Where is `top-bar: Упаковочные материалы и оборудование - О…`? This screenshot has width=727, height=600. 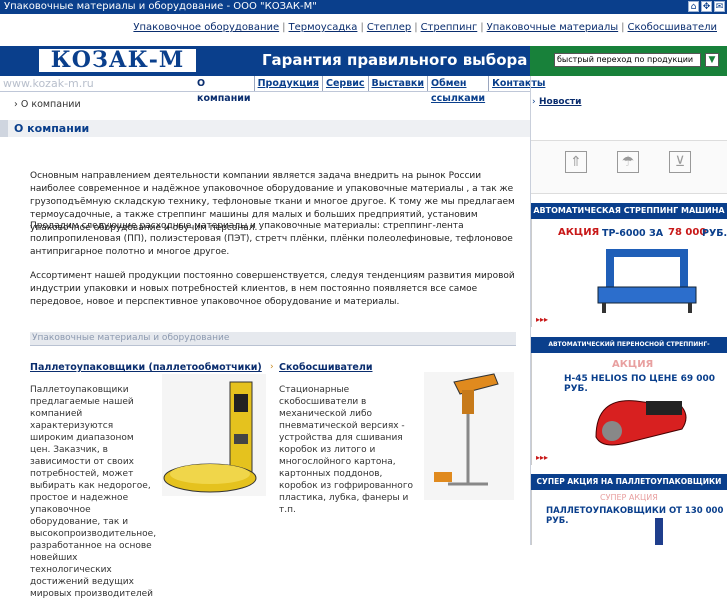 top-bar: Упаковочные материалы и оборудование - О… is located at coordinates (363, 7).